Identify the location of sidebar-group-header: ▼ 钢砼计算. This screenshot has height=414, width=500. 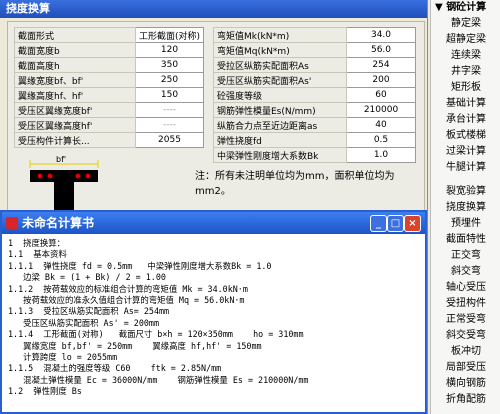
(465, 8).